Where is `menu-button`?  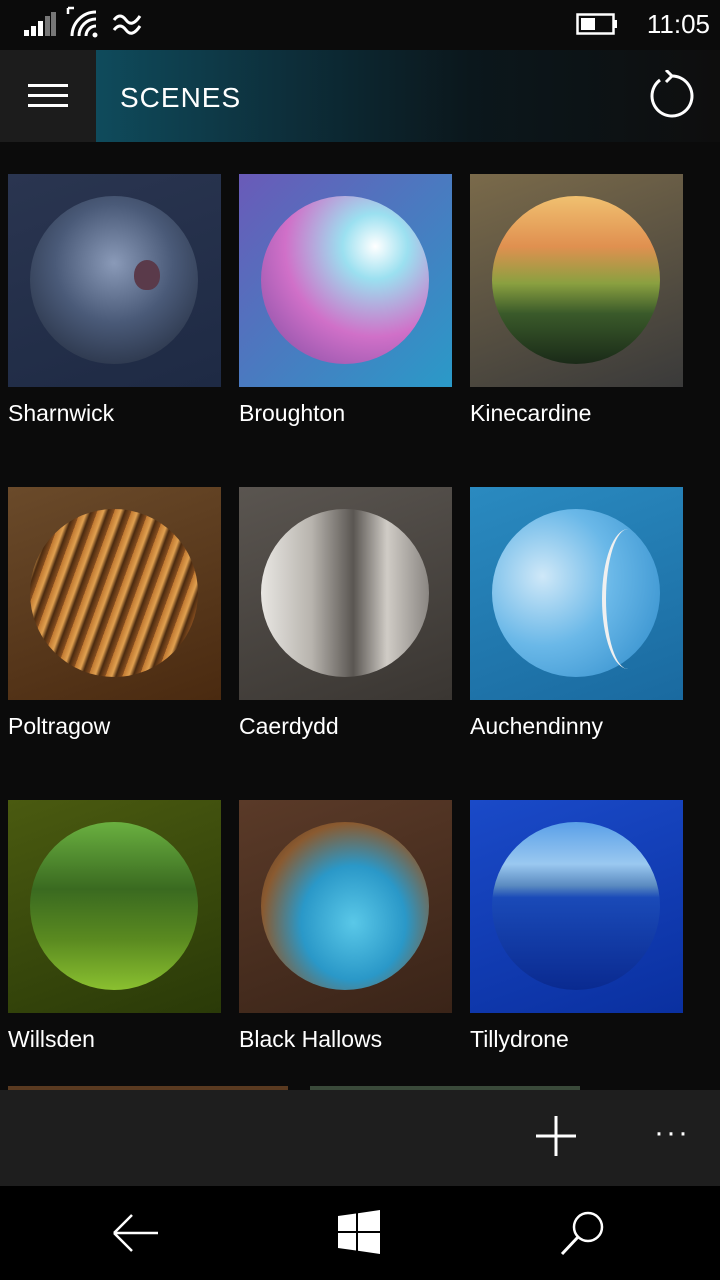
menu-button is located at coordinates (48, 96).